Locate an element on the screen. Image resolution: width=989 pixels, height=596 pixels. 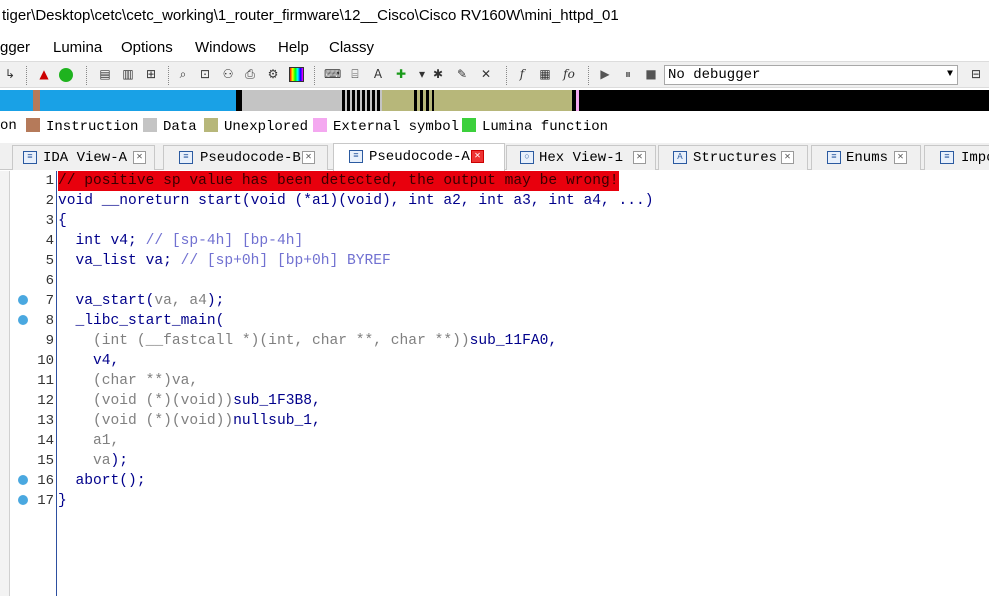
code-line-declaration: int v4; // [sp-4h] [bp-4h] is located at coordinates (181, 241).